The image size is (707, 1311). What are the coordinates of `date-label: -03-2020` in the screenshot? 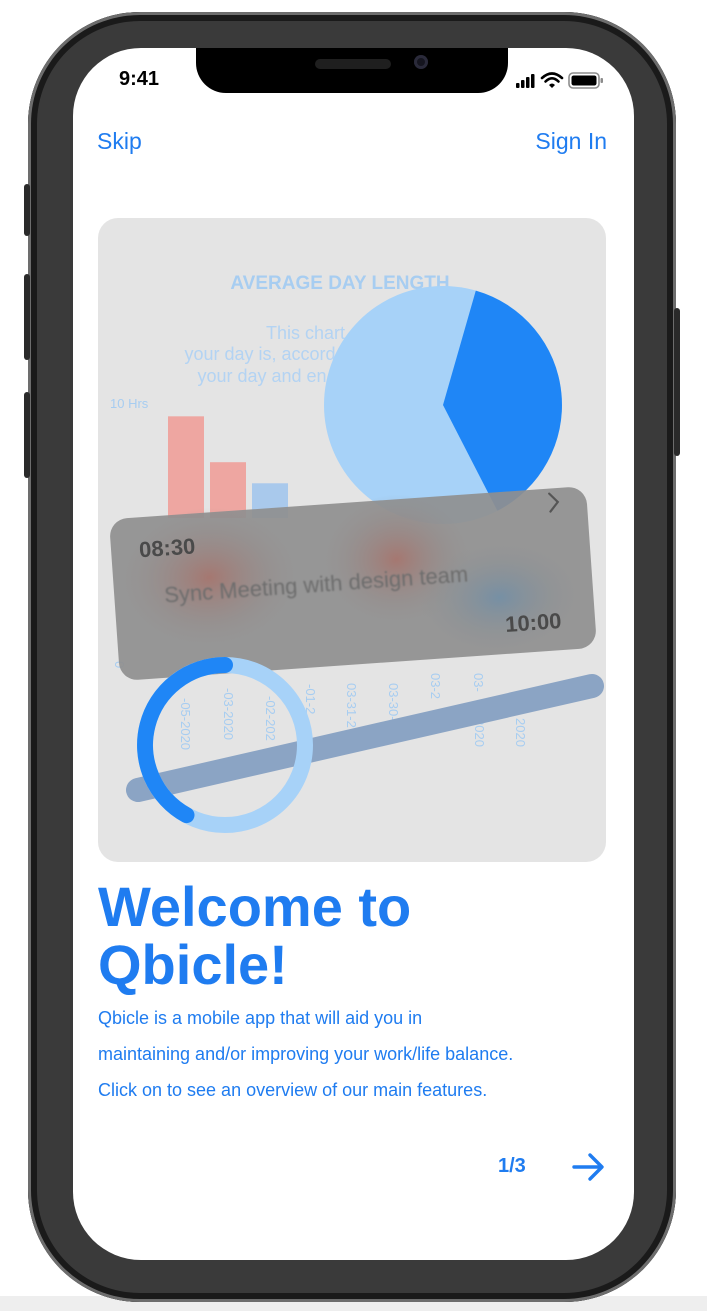 It's located at (228, 714).